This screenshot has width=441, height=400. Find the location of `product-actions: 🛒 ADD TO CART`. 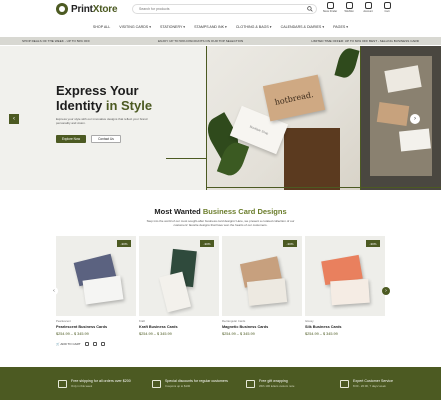

product-actions: 🛒 ADD TO CART is located at coordinates (80, 344).